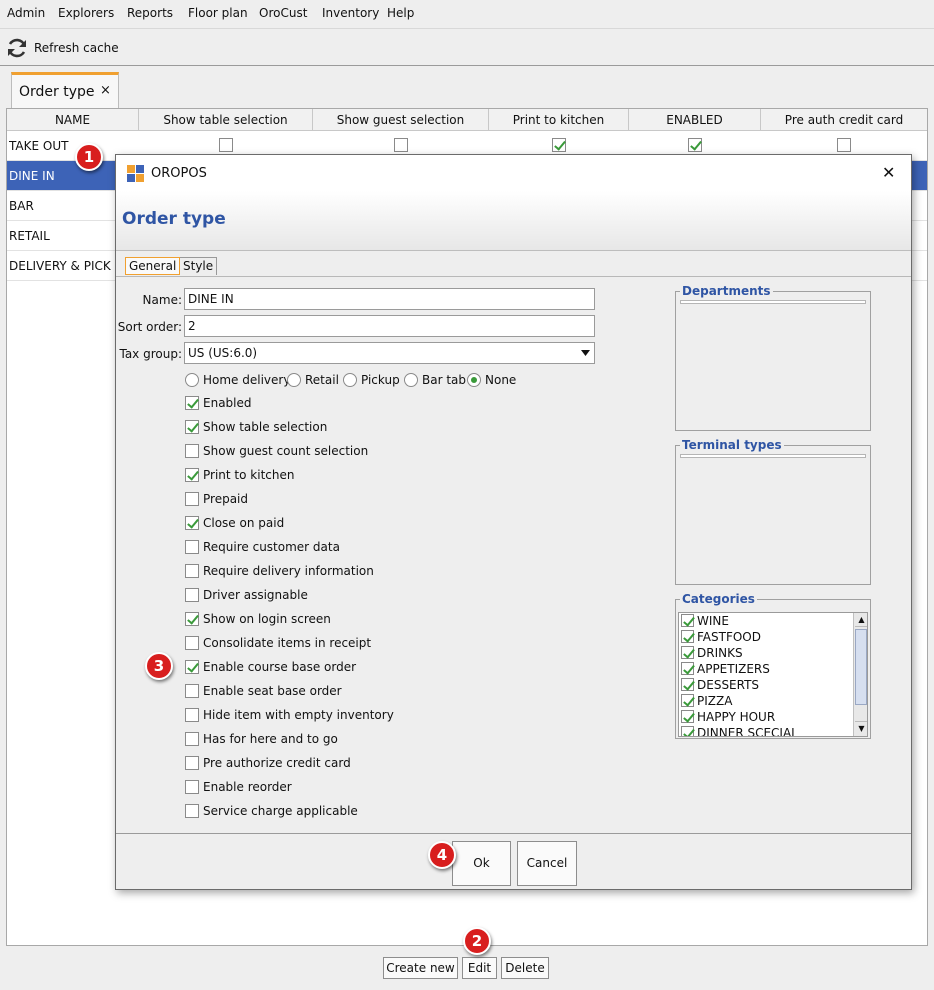  Describe the element at coordinates (513, 221) in the screenshot. I see `dialog-header: Order type` at that location.